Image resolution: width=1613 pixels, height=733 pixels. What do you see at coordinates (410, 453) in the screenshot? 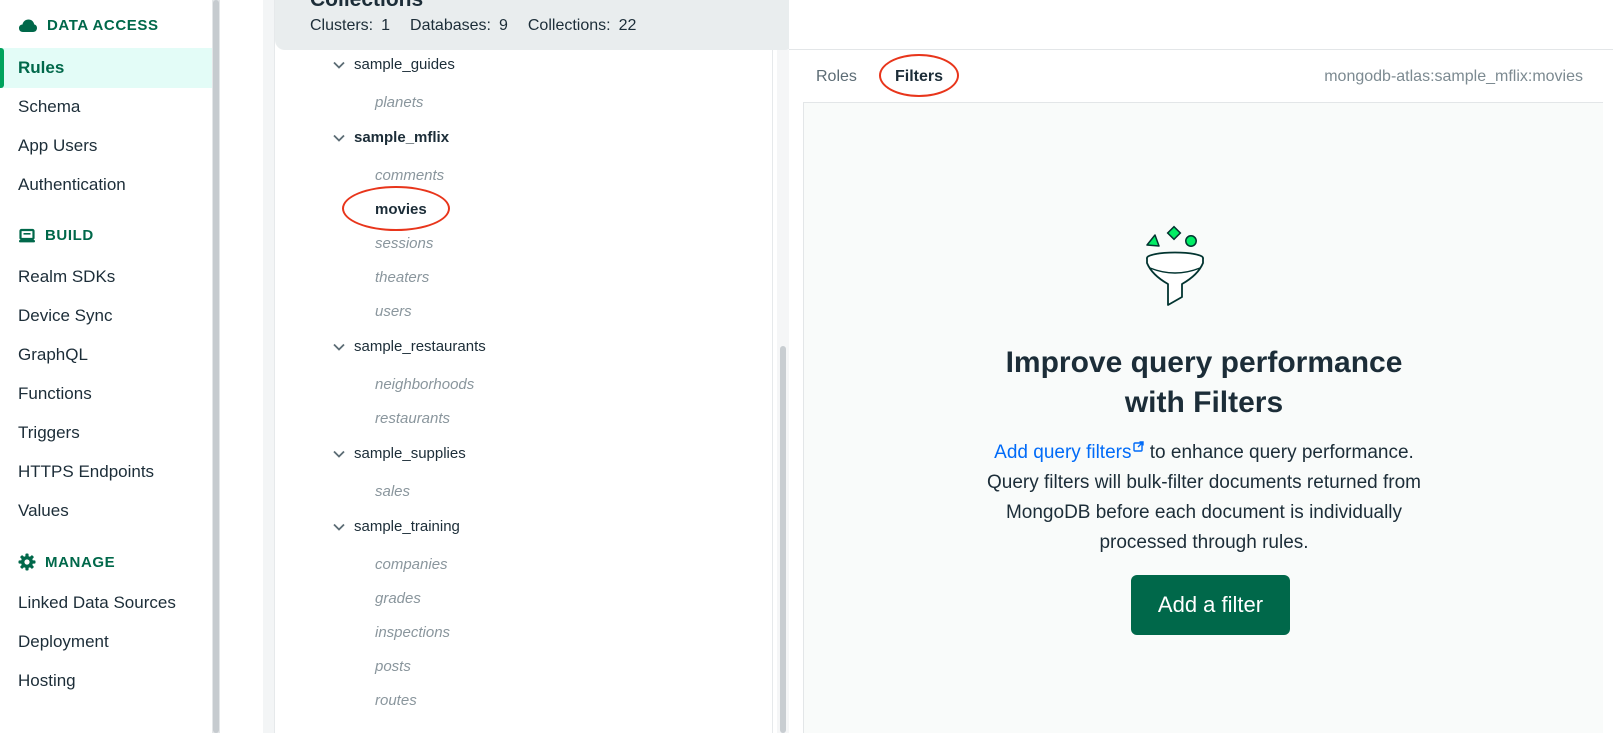
I see `db-name: sample_supplies` at bounding box center [410, 453].